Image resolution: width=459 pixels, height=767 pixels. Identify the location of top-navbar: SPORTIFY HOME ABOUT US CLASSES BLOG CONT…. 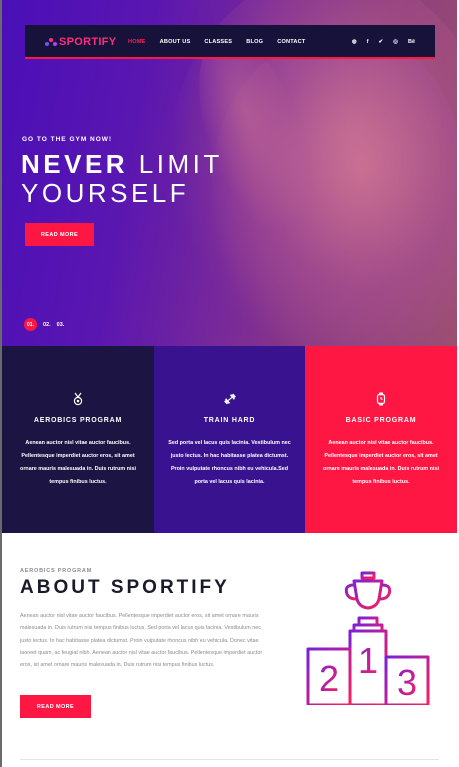
(230, 42).